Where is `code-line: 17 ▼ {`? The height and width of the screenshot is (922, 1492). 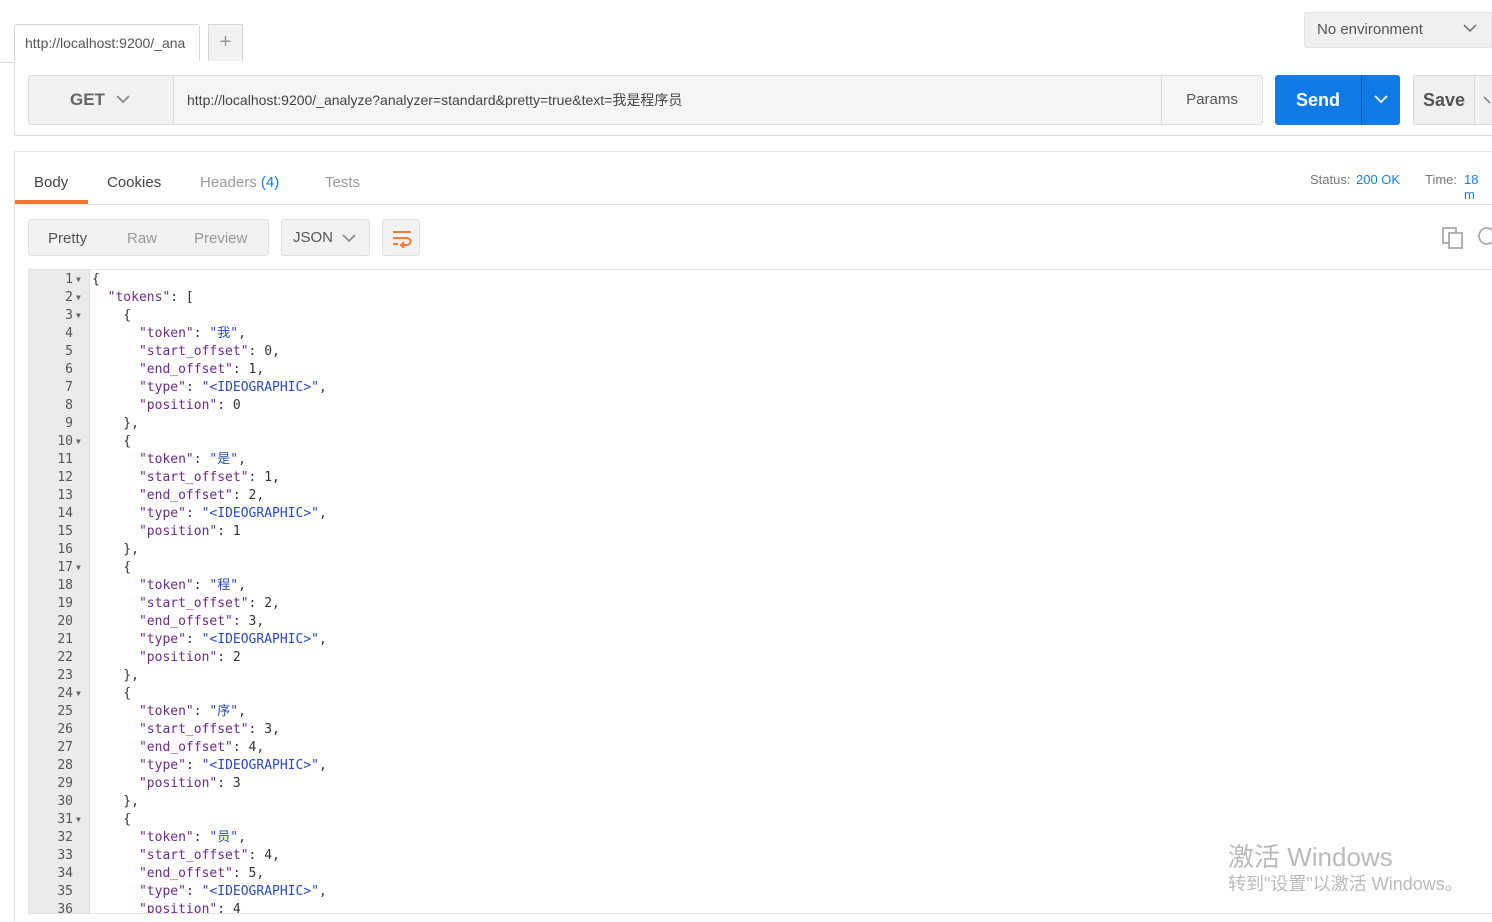
code-line: 17 ▼ { is located at coordinates (759, 568).